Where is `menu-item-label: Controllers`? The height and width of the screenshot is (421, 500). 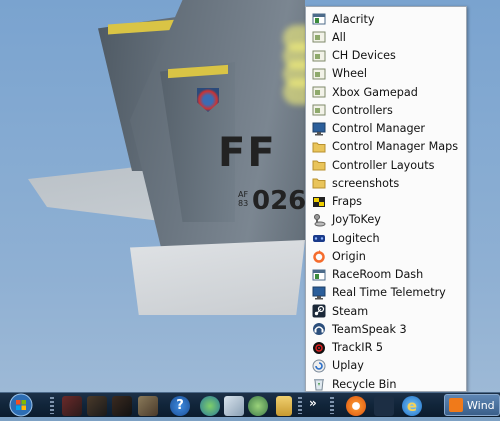 menu-item-label: Controllers is located at coordinates (362, 110).